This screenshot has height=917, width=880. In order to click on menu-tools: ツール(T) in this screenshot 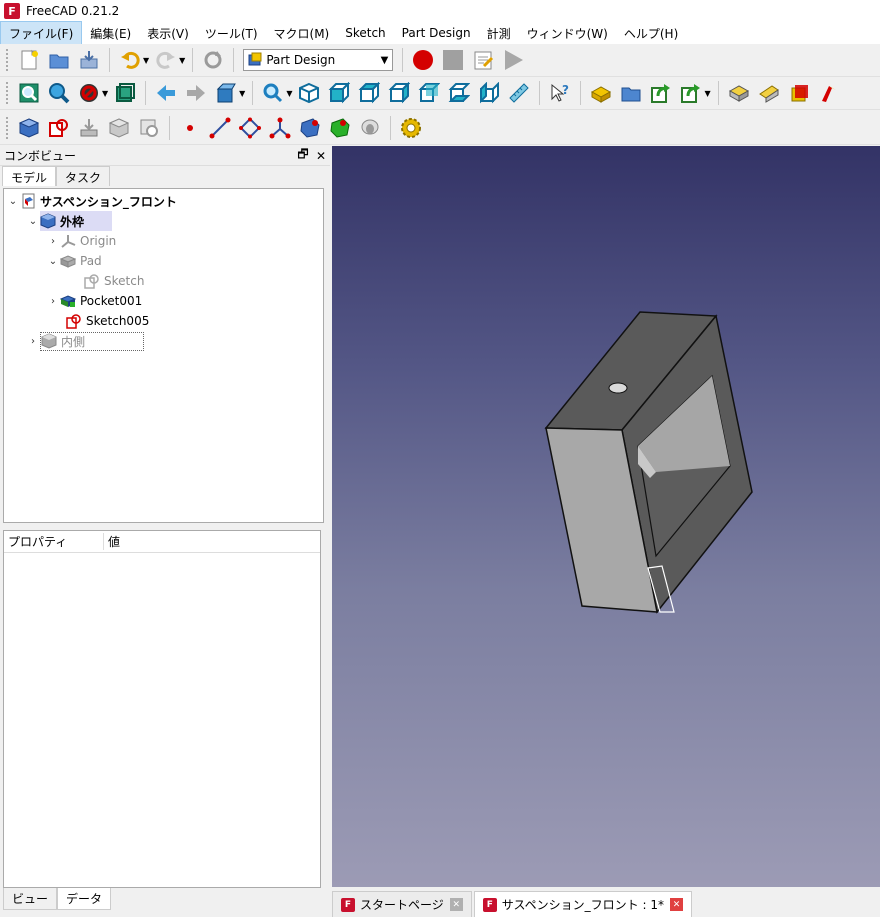, I will do `click(231, 33)`.